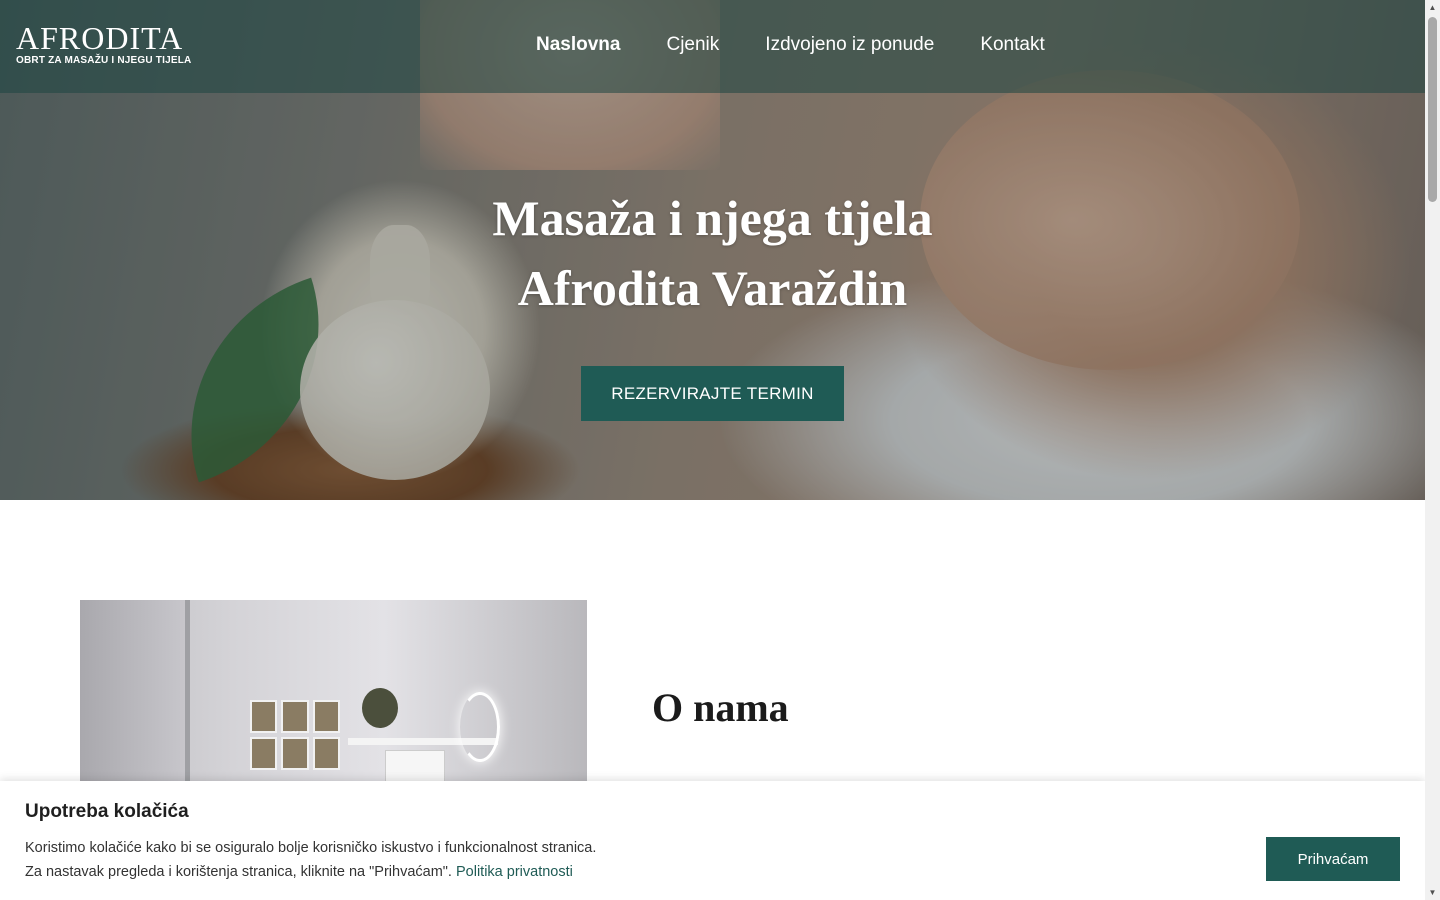  Describe the element at coordinates (295, 735) in the screenshot. I see `photo-frames` at that location.